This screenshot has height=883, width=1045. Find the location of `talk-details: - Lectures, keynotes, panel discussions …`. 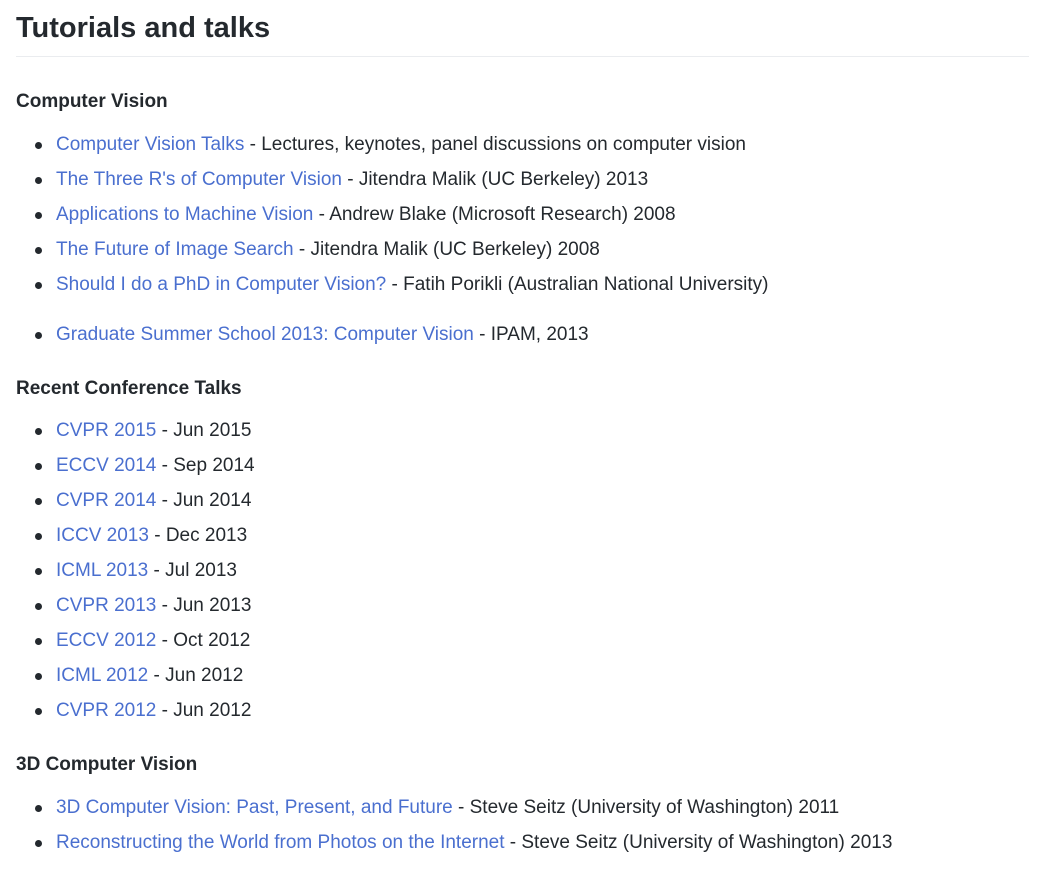

talk-details: - Lectures, keynotes, panel discussions … is located at coordinates (495, 144).